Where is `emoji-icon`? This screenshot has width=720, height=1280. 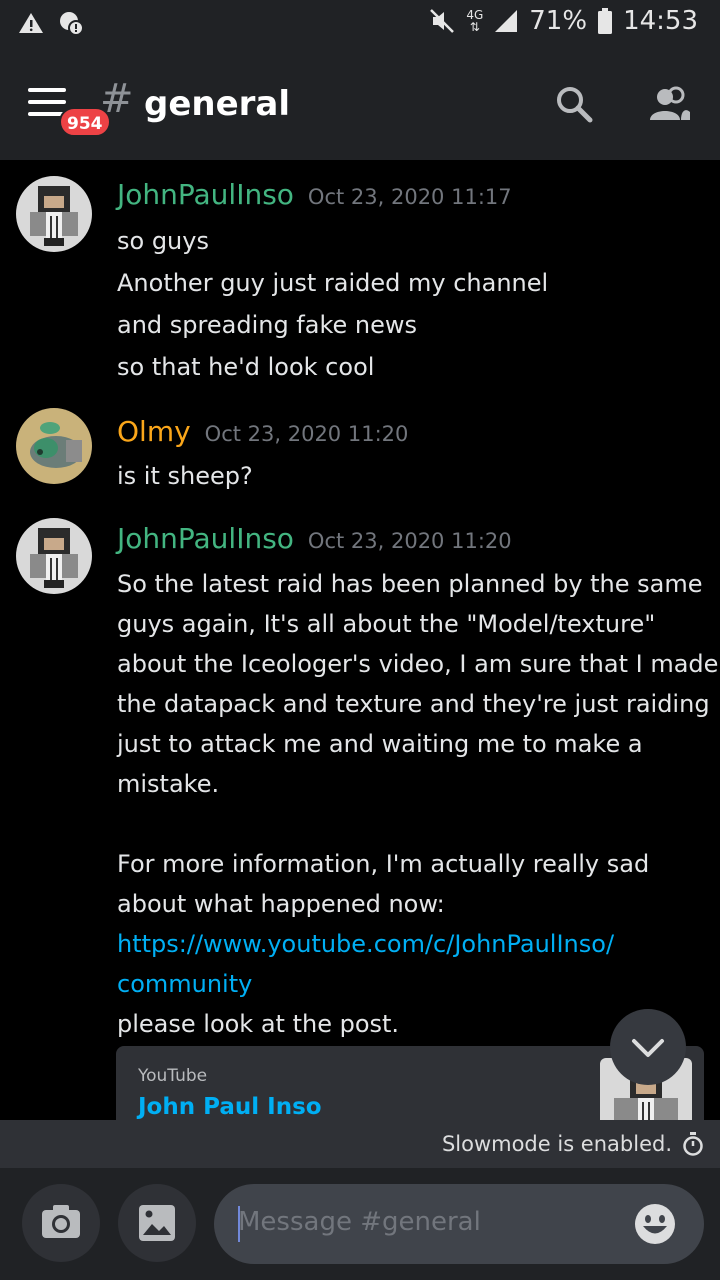
emoji-icon is located at coordinates (655, 1224).